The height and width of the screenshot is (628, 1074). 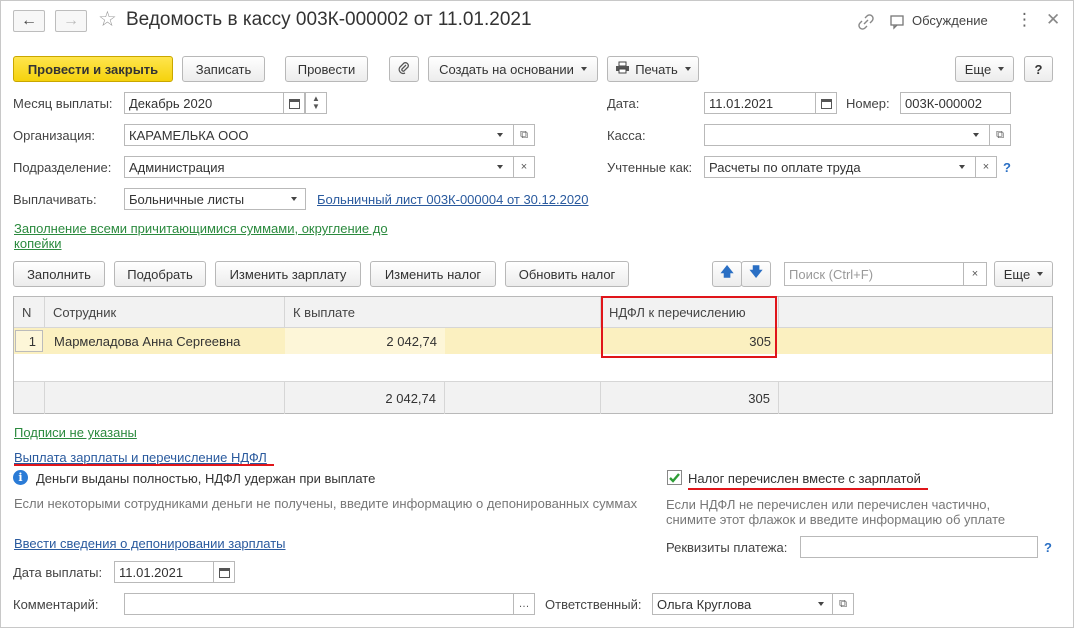 I want to click on date-label: Дата:, so click(x=623, y=103).